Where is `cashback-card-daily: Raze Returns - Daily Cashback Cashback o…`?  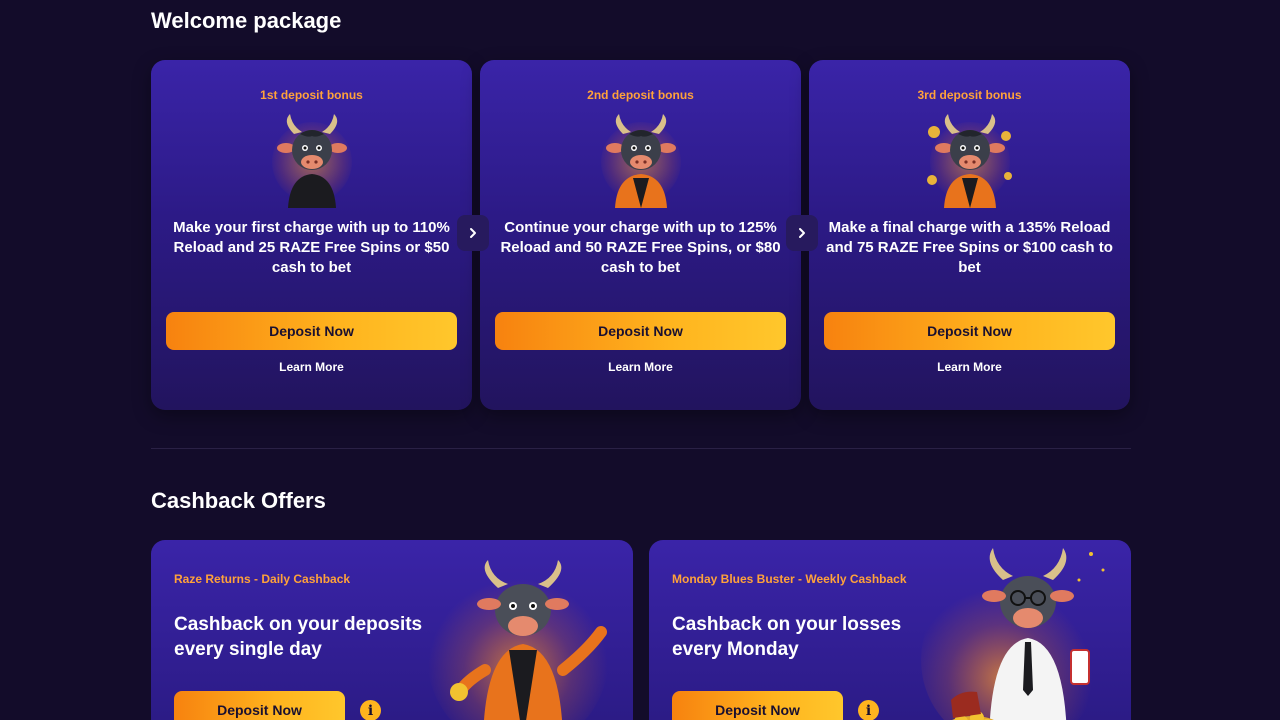
cashback-card-daily: Raze Returns - Daily Cashback Cashback o… is located at coordinates (392, 630).